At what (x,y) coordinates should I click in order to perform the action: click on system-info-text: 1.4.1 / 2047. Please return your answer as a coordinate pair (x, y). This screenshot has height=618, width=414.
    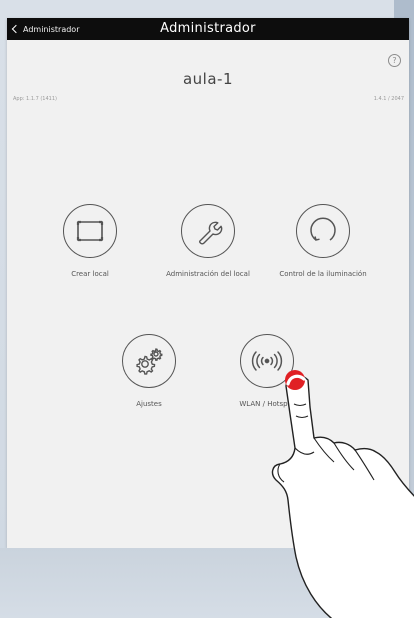
    Looking at the image, I should click on (388, 99).